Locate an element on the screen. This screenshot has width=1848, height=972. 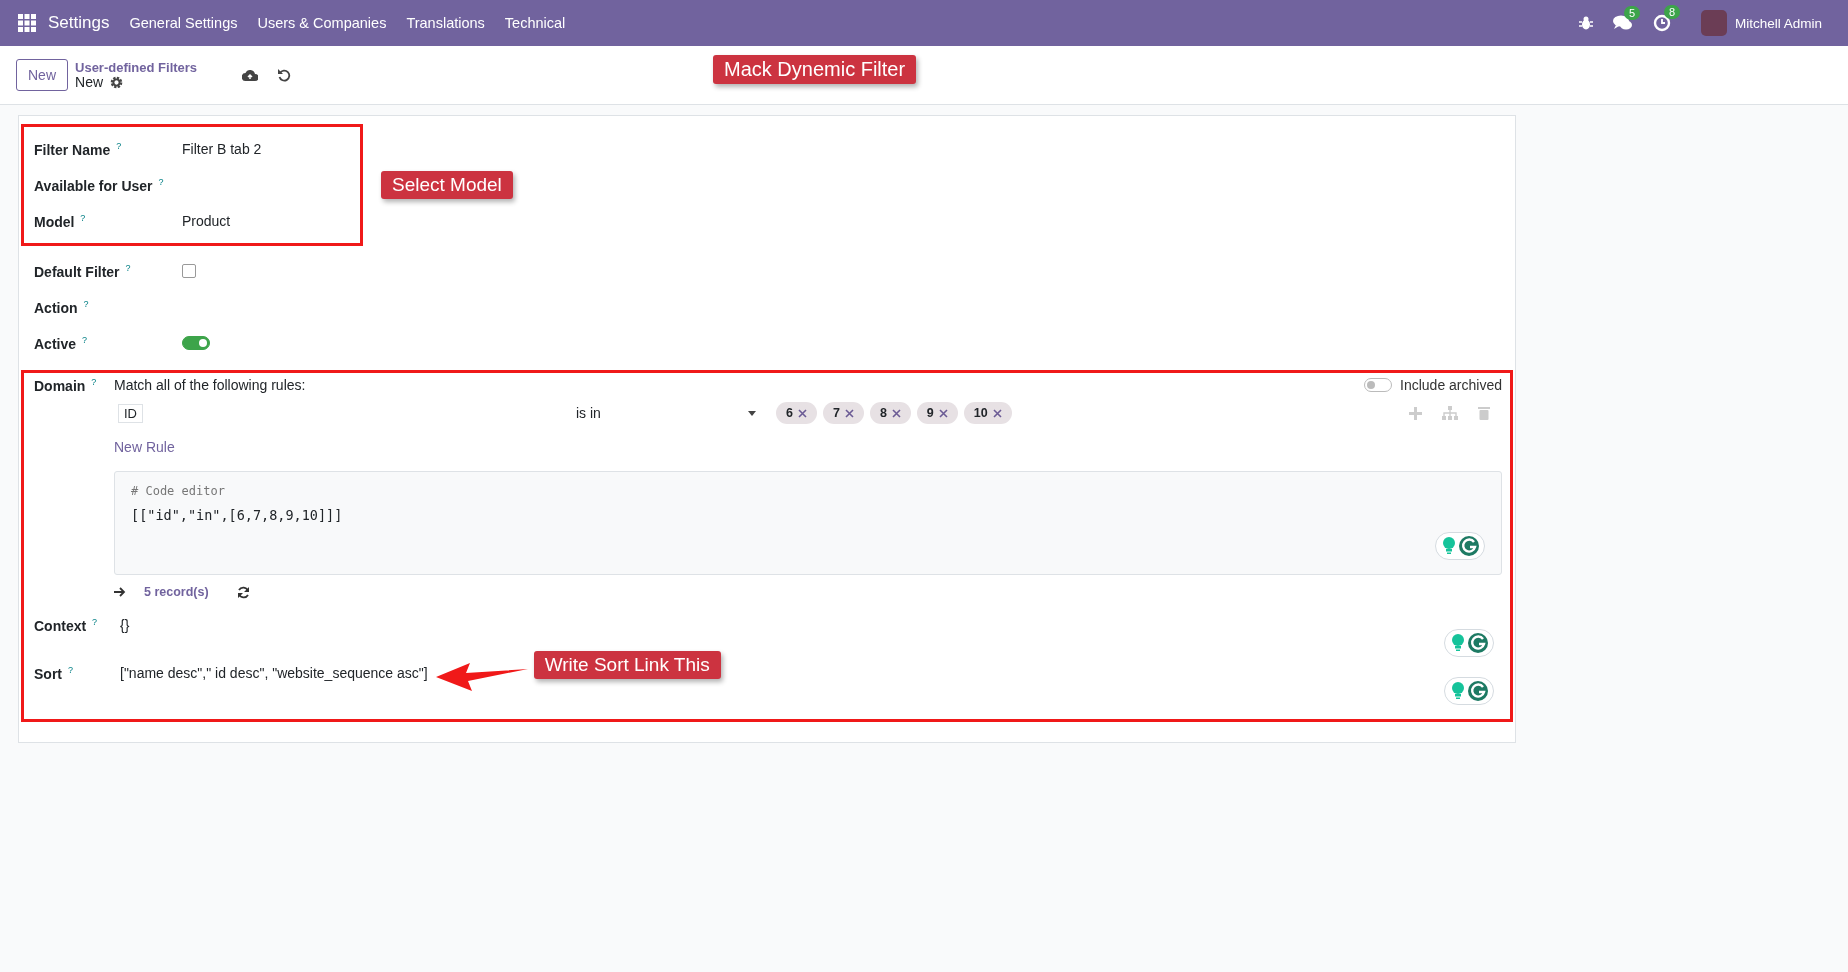
arrow-right-icon is located at coordinates (120, 592).